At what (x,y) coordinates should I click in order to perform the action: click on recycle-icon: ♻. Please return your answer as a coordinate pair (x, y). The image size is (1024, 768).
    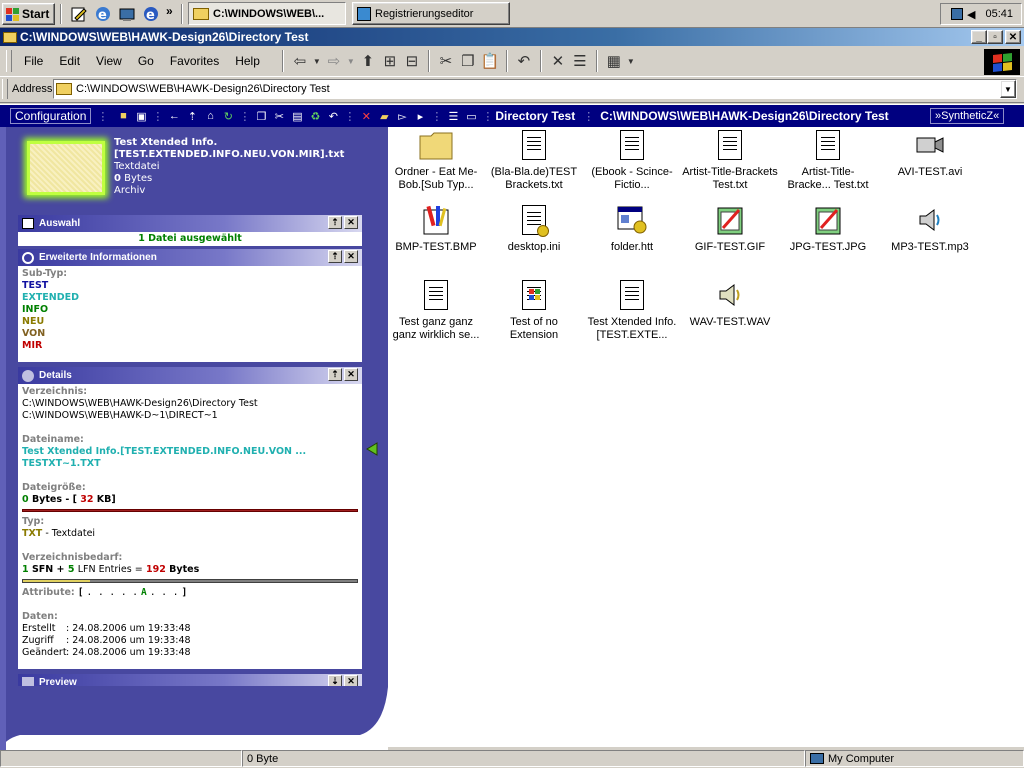
    Looking at the image, I should click on (315, 116).